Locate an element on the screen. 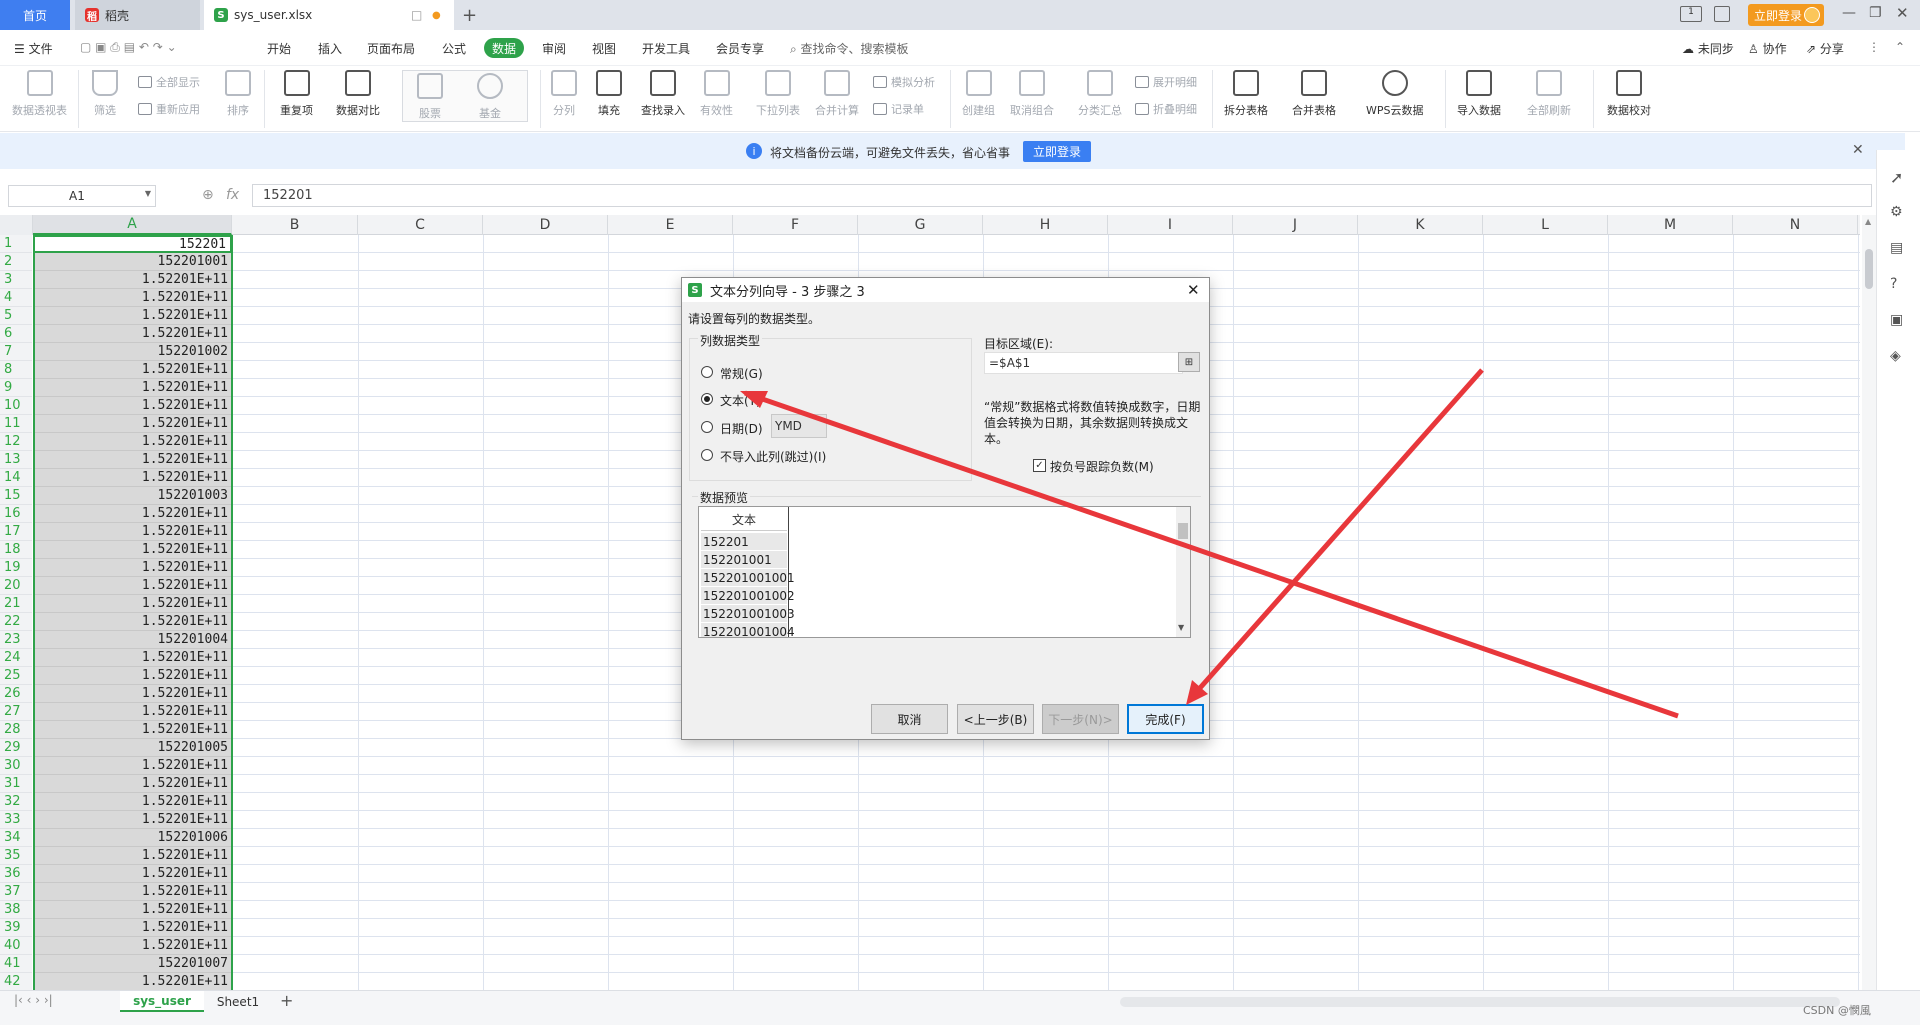 This screenshot has width=1920, height=1025. watermark: CSDN @憫風 is located at coordinates (1837, 1010).